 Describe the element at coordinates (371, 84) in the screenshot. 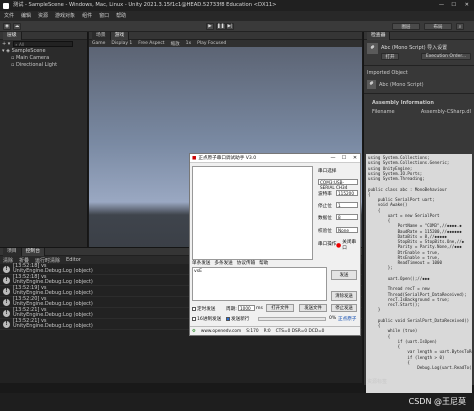

I see `script-icon: #` at that location.